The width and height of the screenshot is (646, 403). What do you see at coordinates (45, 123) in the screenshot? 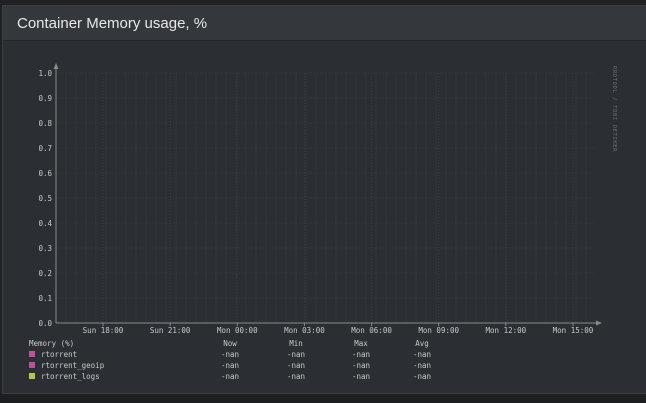
I see `y-tick-label: 0.8` at bounding box center [45, 123].